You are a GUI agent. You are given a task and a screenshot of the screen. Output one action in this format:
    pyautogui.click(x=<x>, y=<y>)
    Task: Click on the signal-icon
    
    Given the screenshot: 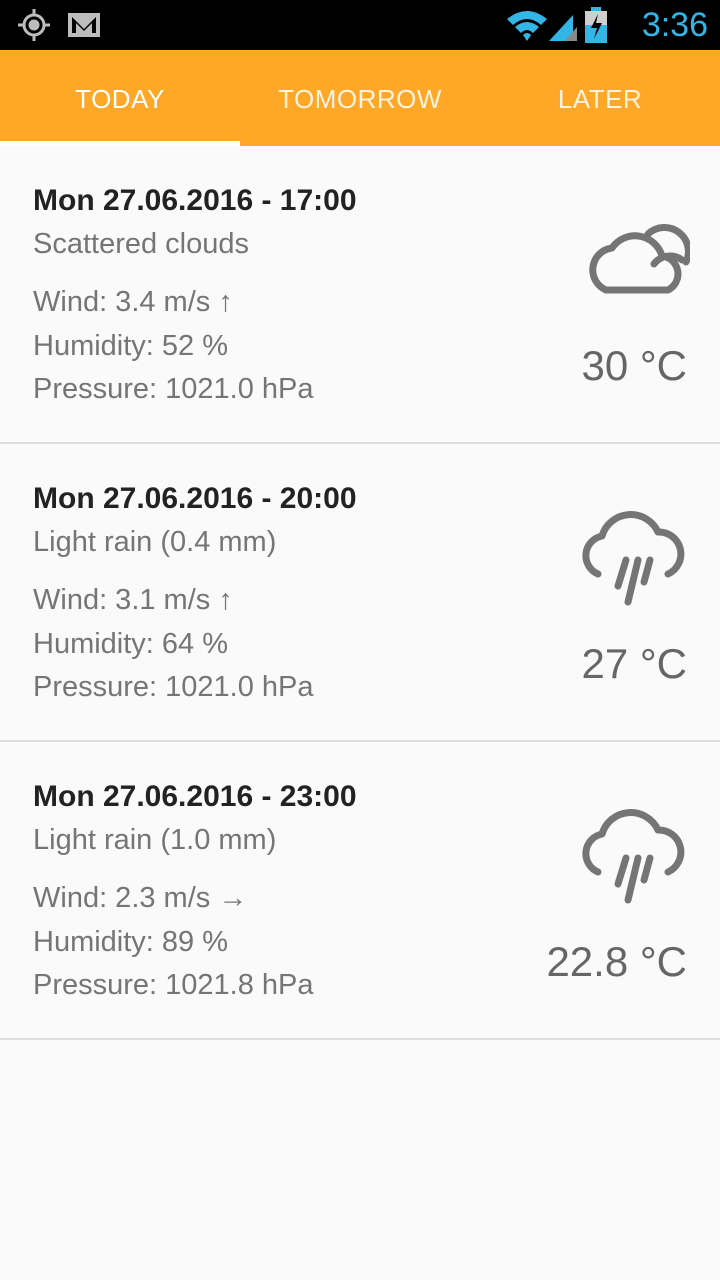 What is the action you would take?
    pyautogui.click(x=563, y=28)
    